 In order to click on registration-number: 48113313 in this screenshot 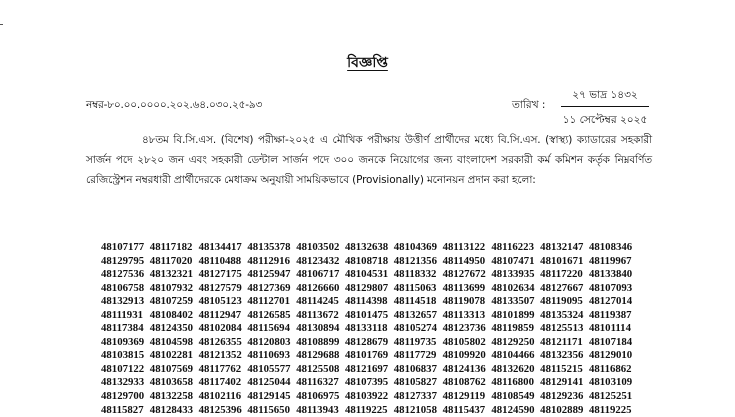, I will do `click(464, 314)`.